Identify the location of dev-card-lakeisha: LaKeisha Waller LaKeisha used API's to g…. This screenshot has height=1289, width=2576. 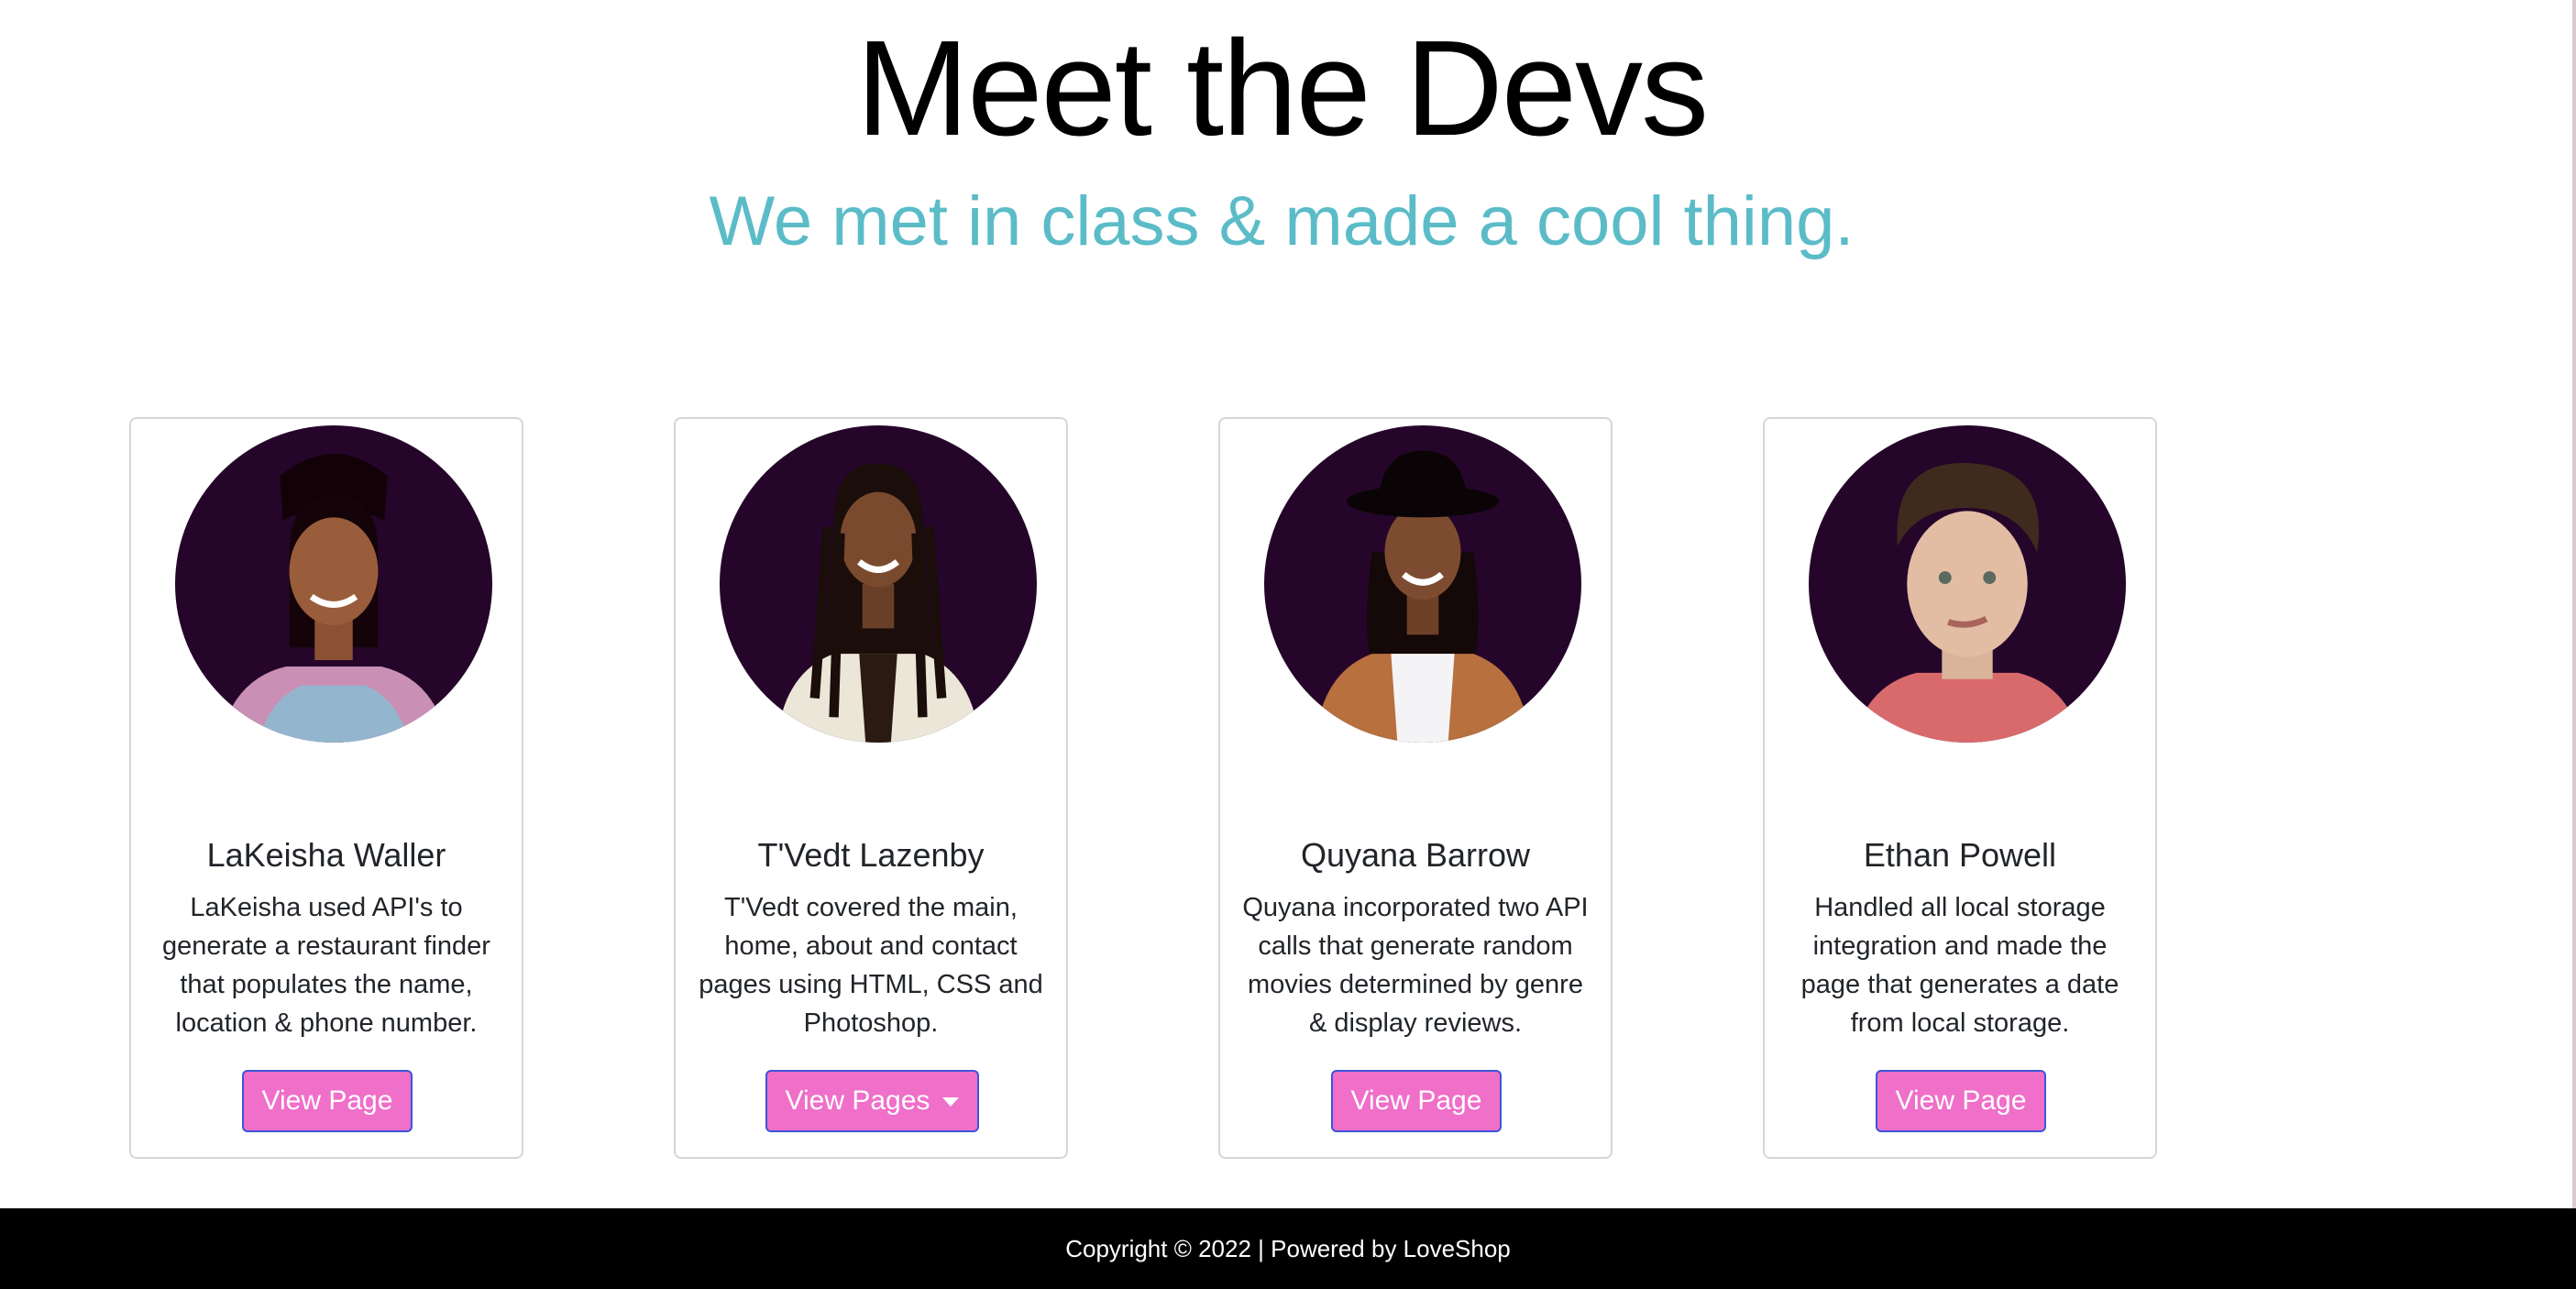
(326, 788).